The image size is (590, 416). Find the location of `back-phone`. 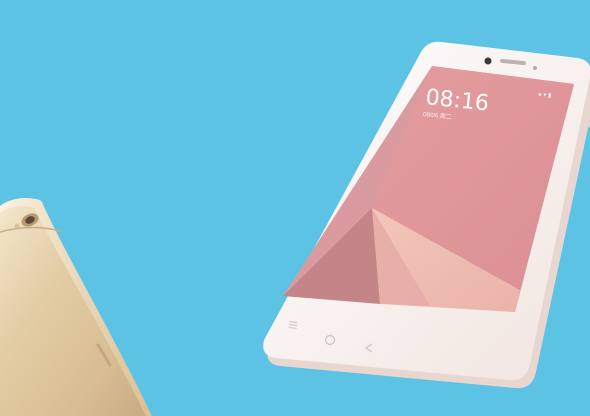

back-phone is located at coordinates (76, 307).